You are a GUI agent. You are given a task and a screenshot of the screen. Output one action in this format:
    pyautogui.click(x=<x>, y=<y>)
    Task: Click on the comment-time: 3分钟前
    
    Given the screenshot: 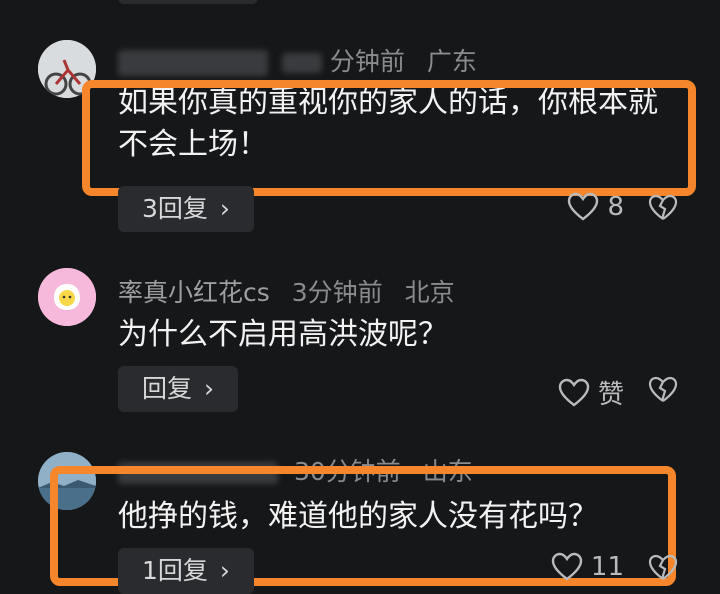 What is the action you would take?
    pyautogui.click(x=337, y=292)
    